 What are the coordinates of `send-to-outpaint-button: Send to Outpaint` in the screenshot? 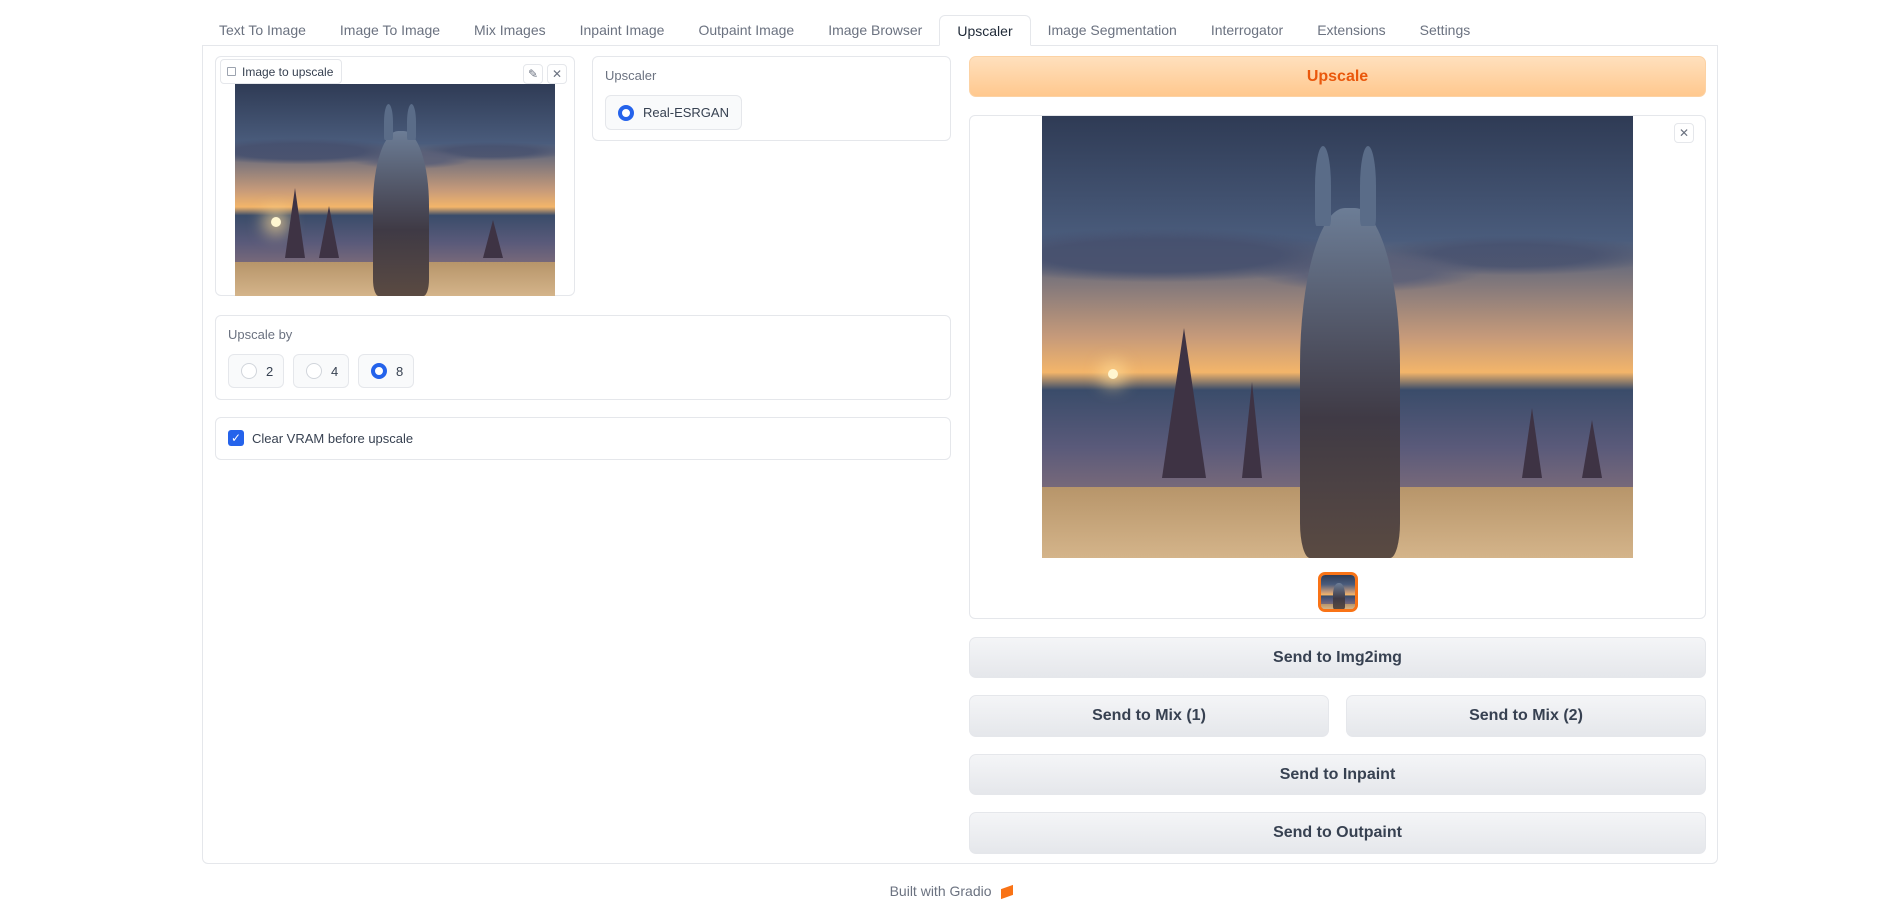 It's located at (1337, 833).